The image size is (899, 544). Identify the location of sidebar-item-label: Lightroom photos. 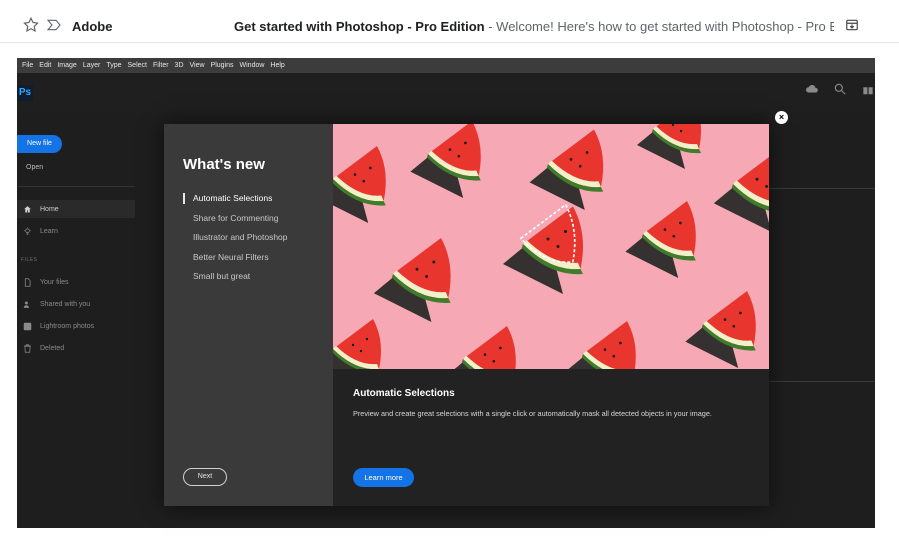
(67, 326).